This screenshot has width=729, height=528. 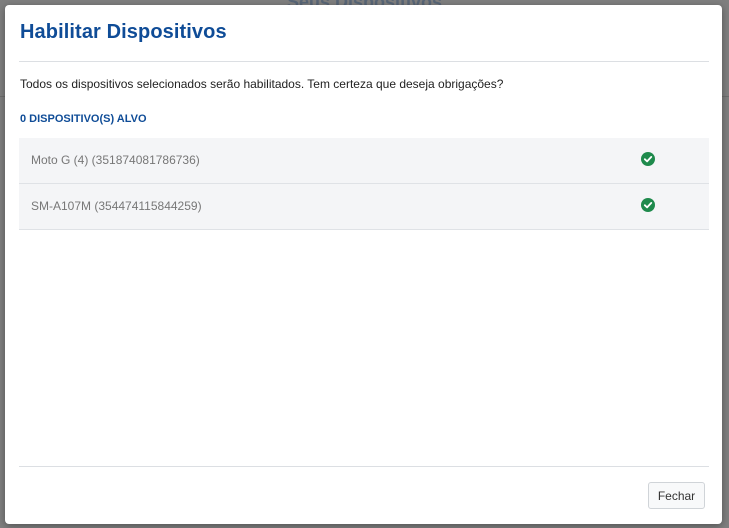 What do you see at coordinates (83, 119) in the screenshot?
I see `target-count-label: 0 DISPOSITIVO(S) ALVO` at bounding box center [83, 119].